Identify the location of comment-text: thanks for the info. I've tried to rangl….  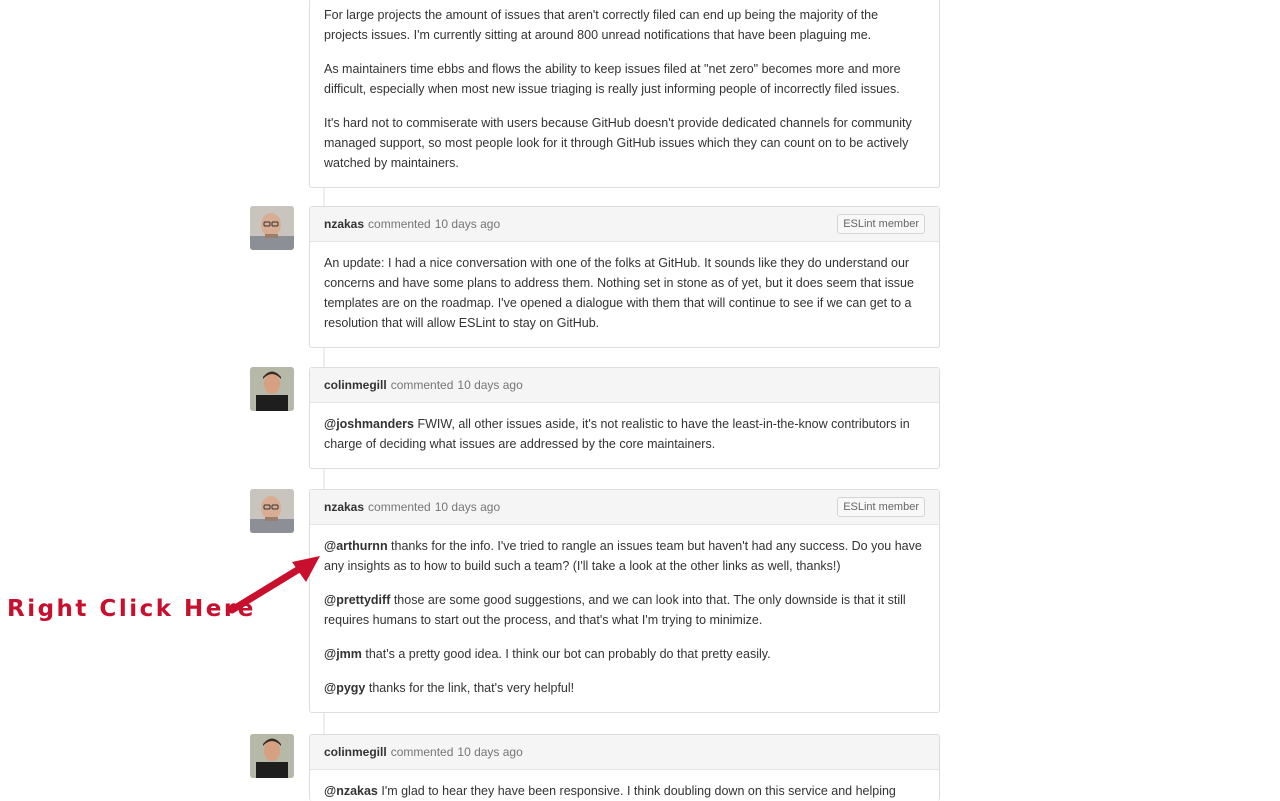
(623, 556).